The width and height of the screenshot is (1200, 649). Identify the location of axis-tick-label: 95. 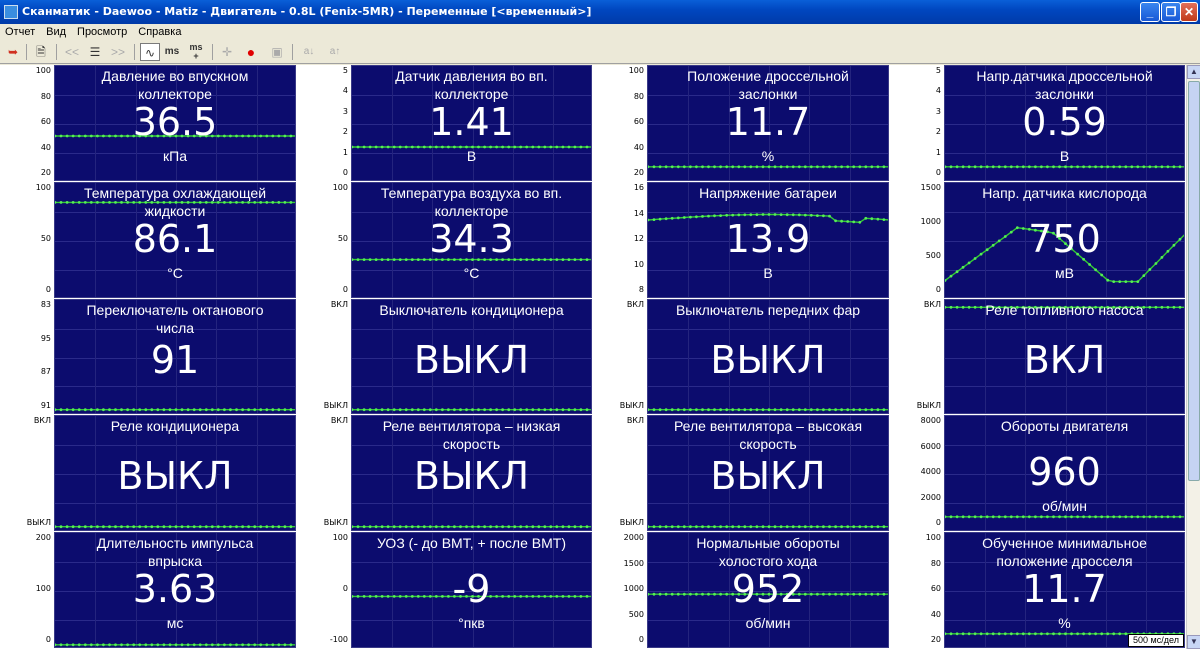
(45, 338).